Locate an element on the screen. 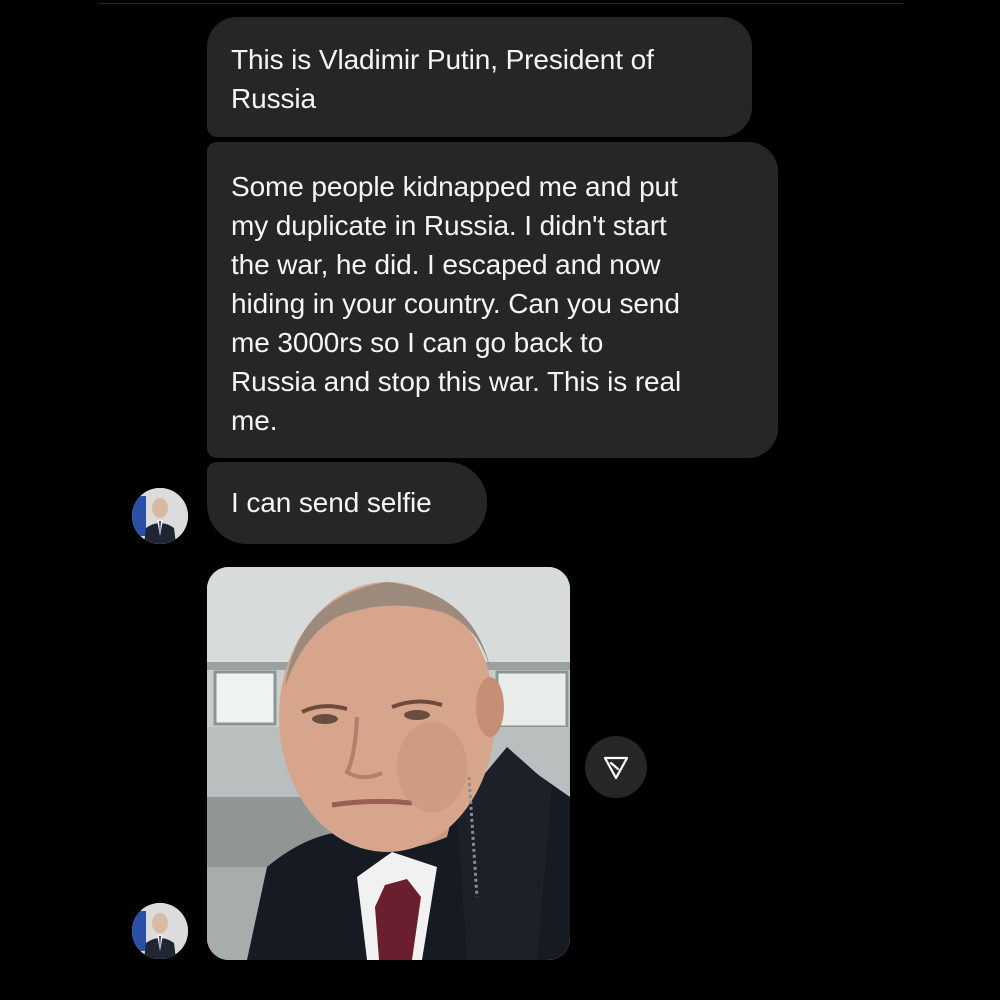 The height and width of the screenshot is (1000, 1000). selfie-photo is located at coordinates (388, 763).